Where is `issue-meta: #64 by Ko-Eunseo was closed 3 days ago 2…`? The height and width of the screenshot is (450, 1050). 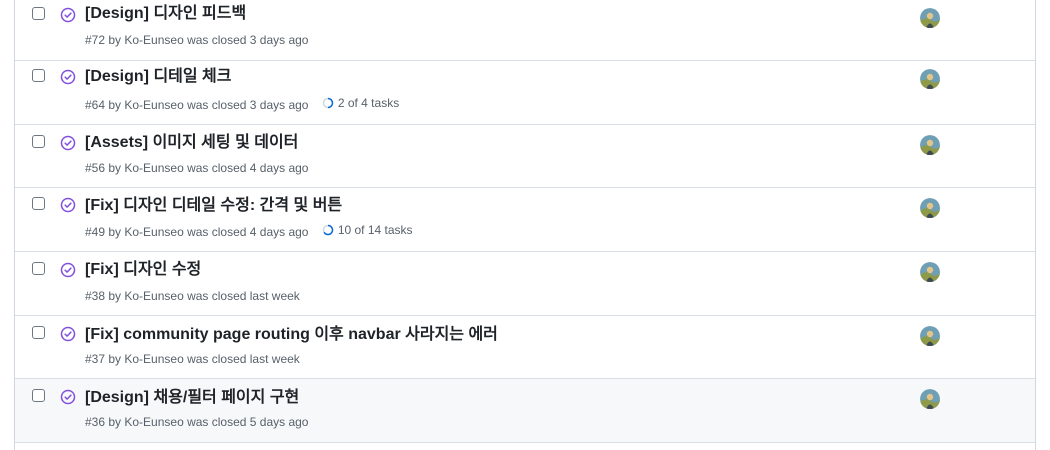
issue-meta: #64 by Ko-Eunseo was closed 3 days ago 2… is located at coordinates (242, 104).